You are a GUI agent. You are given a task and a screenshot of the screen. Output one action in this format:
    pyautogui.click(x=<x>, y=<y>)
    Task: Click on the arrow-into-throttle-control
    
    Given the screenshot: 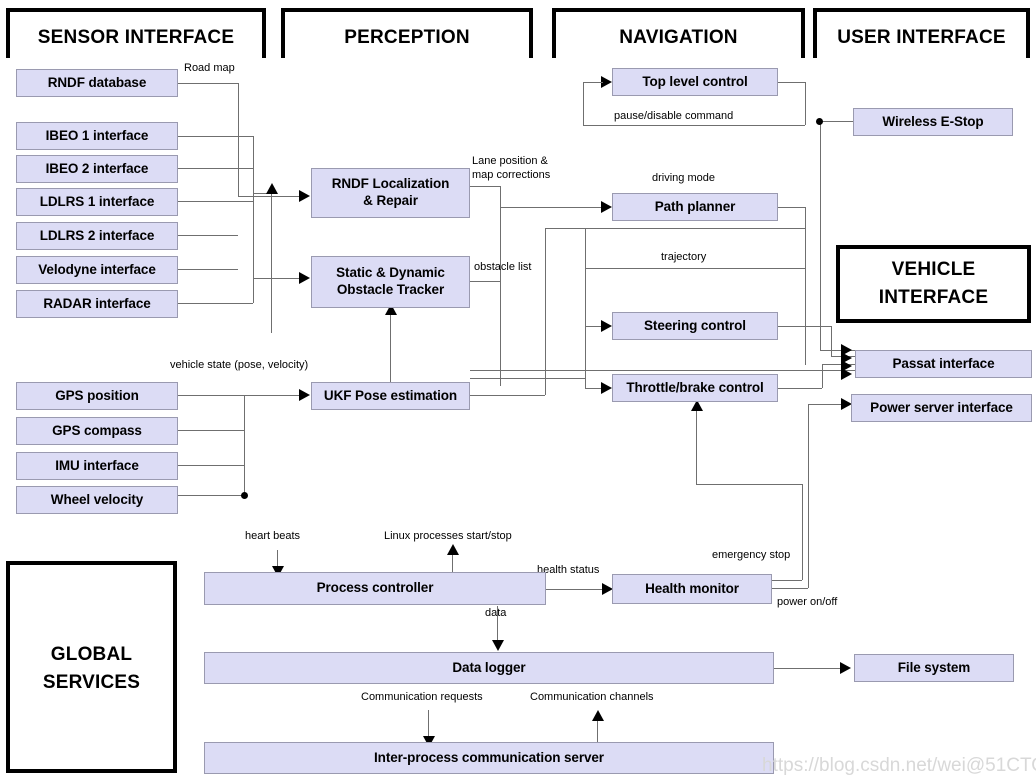 What is the action you would take?
    pyautogui.click(x=606, y=388)
    